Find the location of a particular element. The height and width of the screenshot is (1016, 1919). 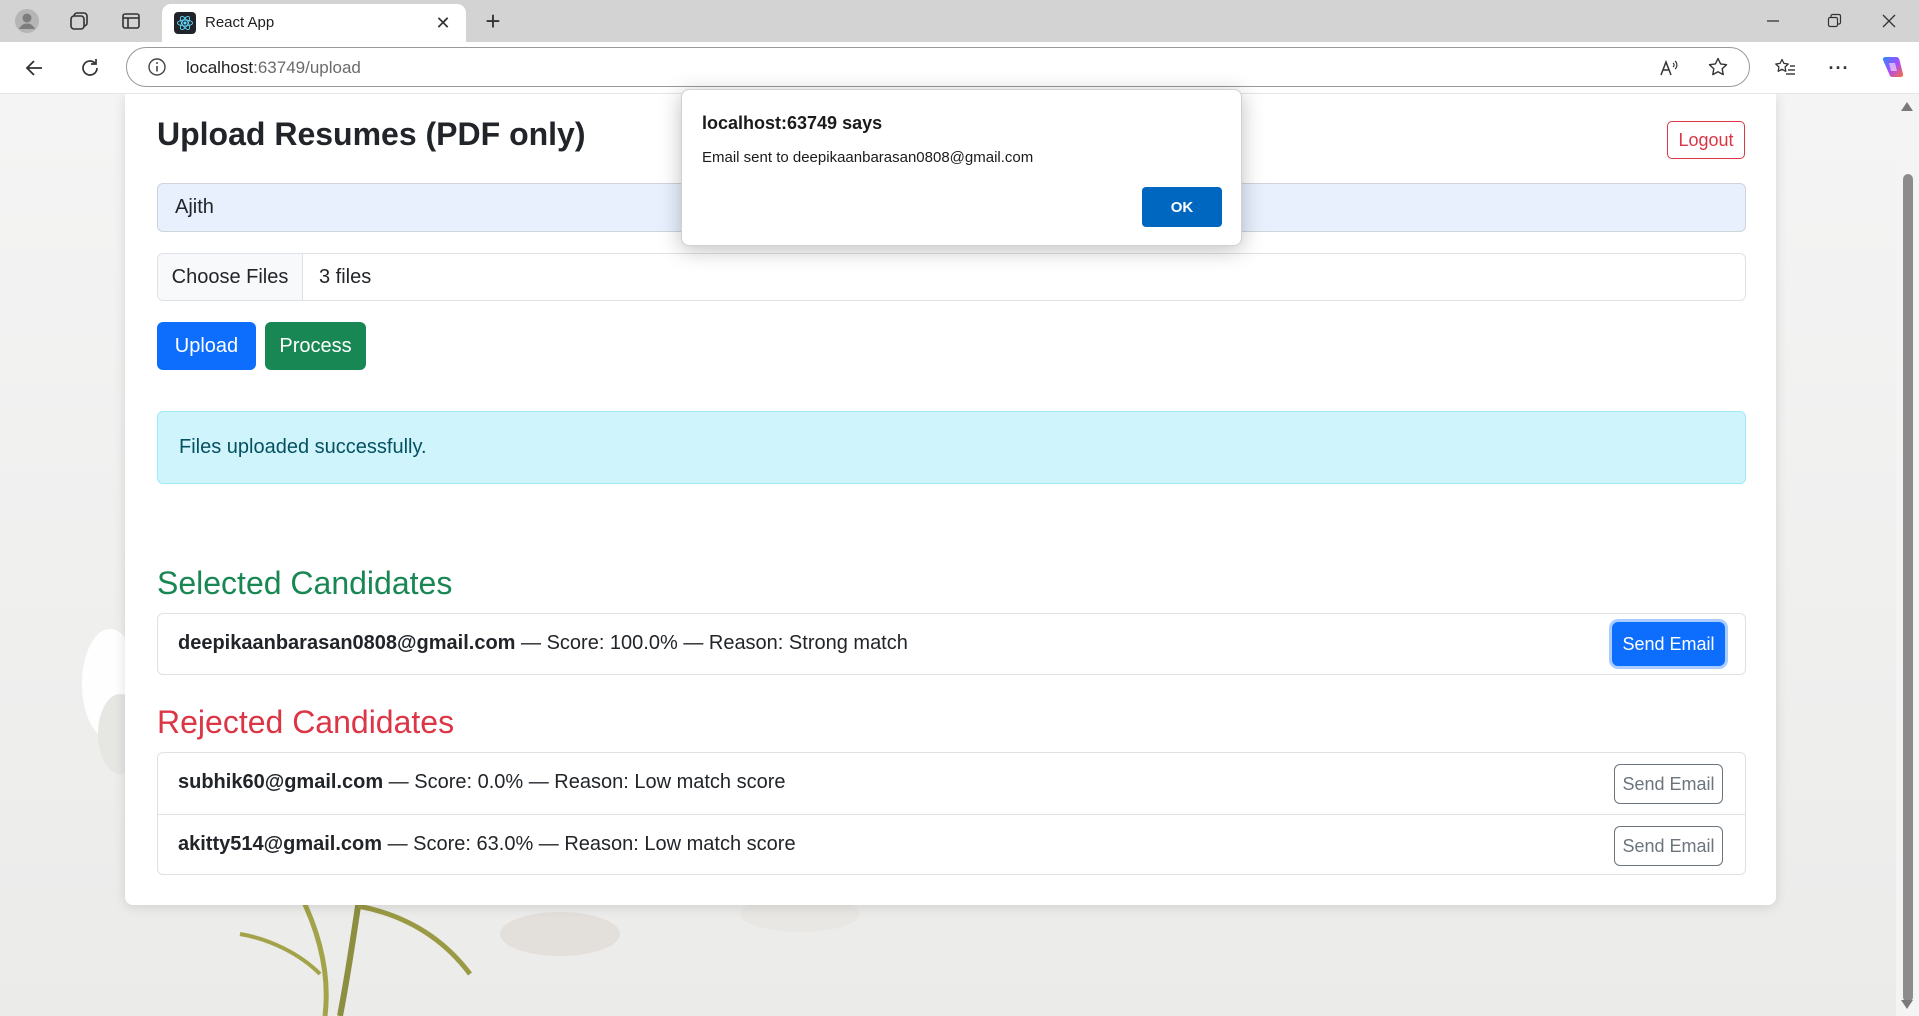

favorites-icon is located at coordinates (1785, 68).